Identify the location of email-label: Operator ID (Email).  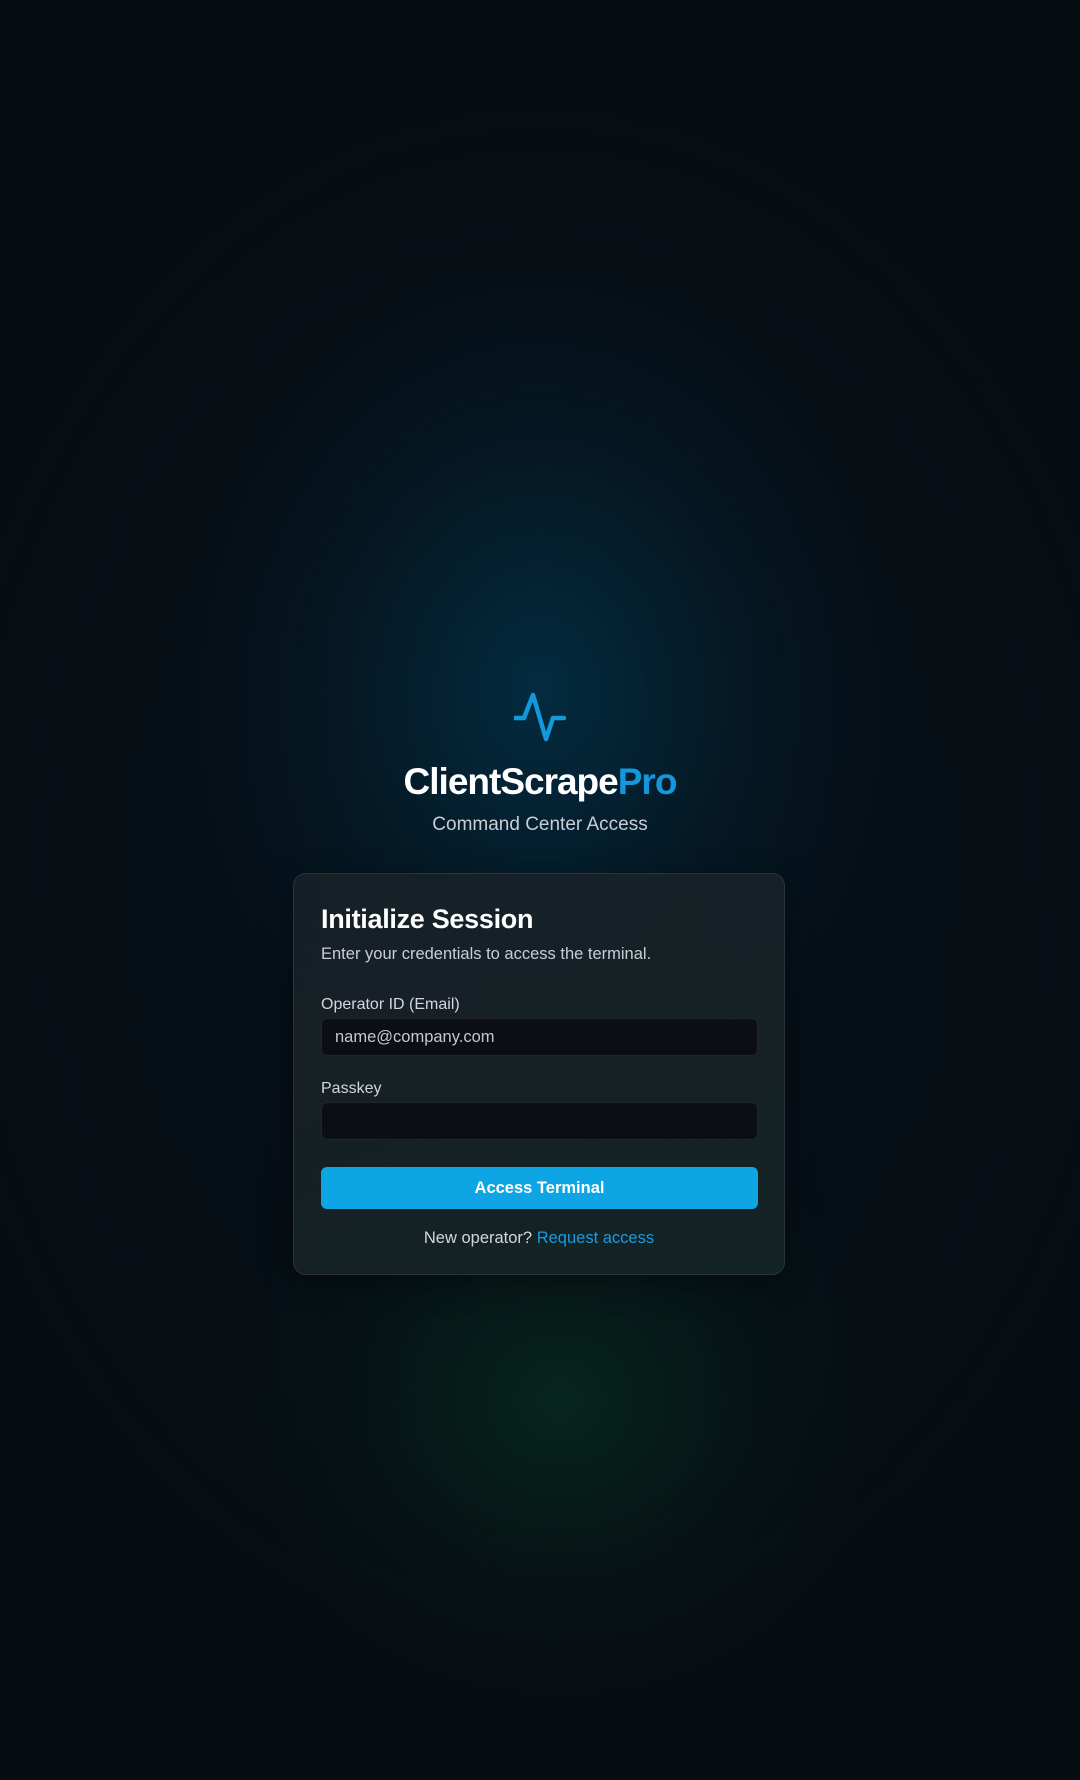
(390, 1004).